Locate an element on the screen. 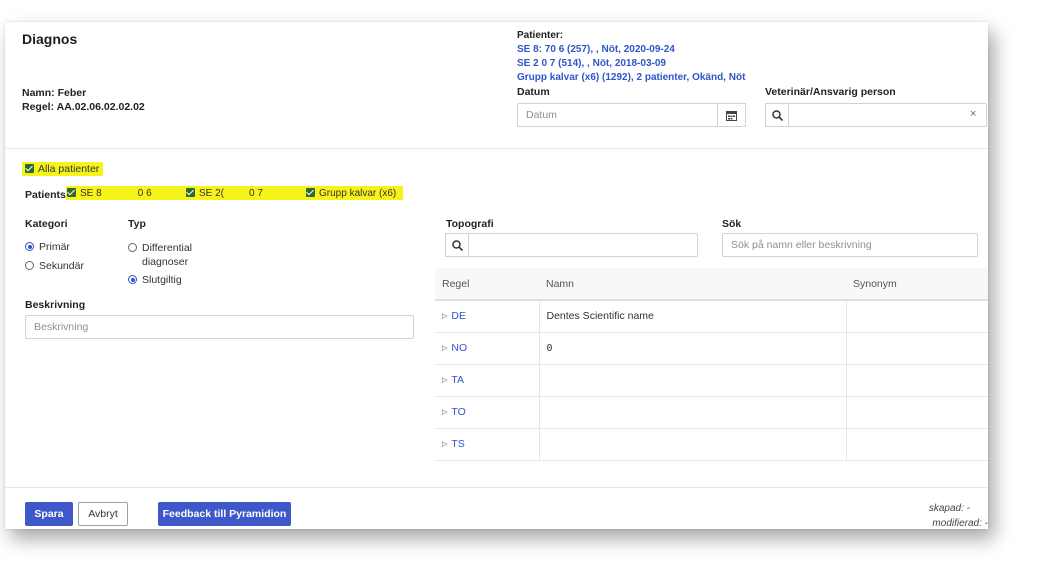  patients-check-label: Patients is located at coordinates (45, 195).